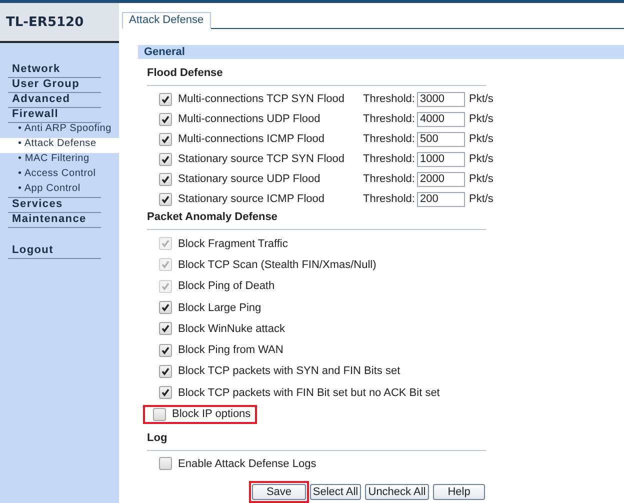 This screenshot has height=503, width=624. Describe the element at coordinates (166, 20) in the screenshot. I see `tab: Attack Defense` at that location.